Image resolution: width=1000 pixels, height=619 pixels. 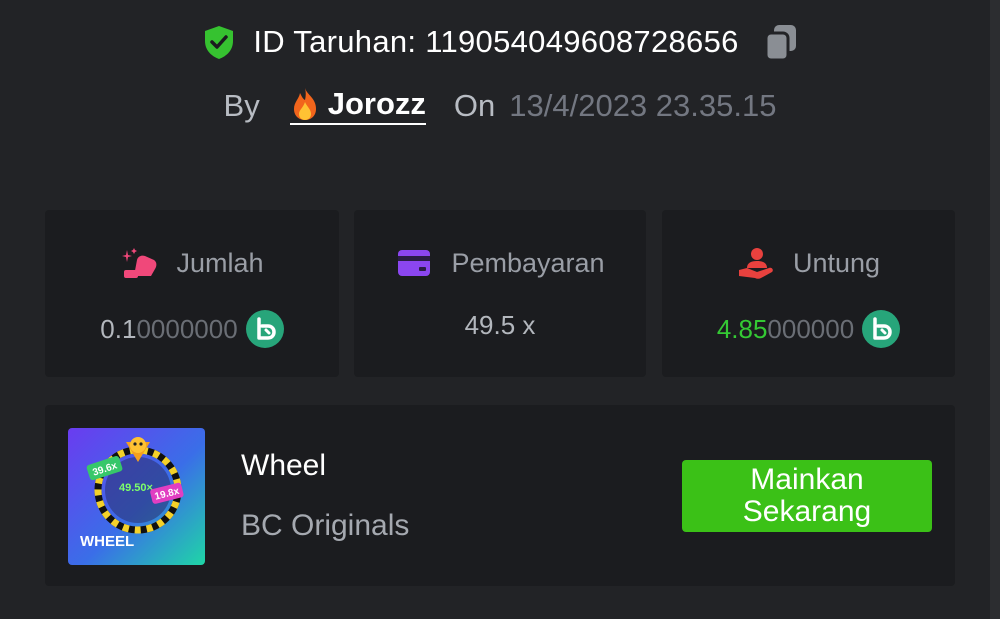 What do you see at coordinates (528, 262) in the screenshot?
I see `stat-label-payout: Pembayaran` at bounding box center [528, 262].